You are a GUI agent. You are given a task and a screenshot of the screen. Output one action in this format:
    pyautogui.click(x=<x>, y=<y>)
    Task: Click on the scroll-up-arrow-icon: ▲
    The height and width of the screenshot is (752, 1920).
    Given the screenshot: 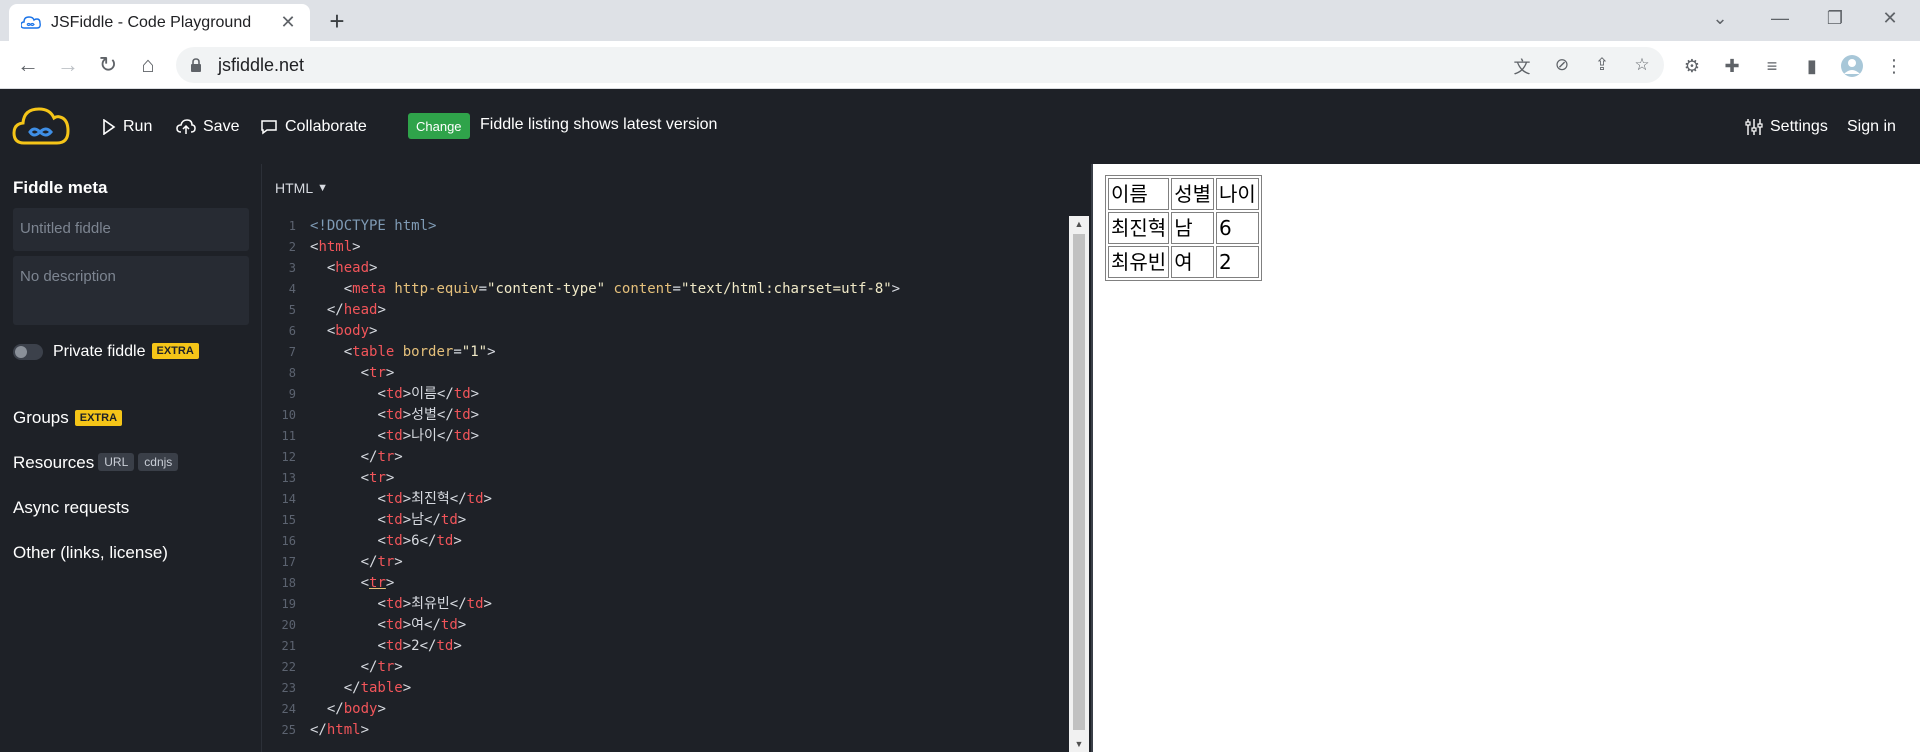 What is the action you would take?
    pyautogui.click(x=1079, y=224)
    